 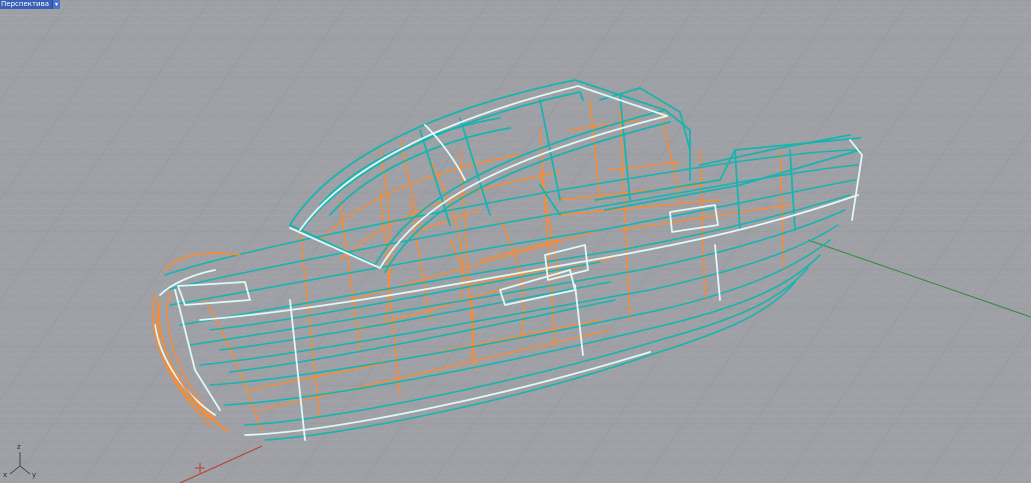 What do you see at coordinates (34, 475) in the screenshot?
I see `axis-y-label: y` at bounding box center [34, 475].